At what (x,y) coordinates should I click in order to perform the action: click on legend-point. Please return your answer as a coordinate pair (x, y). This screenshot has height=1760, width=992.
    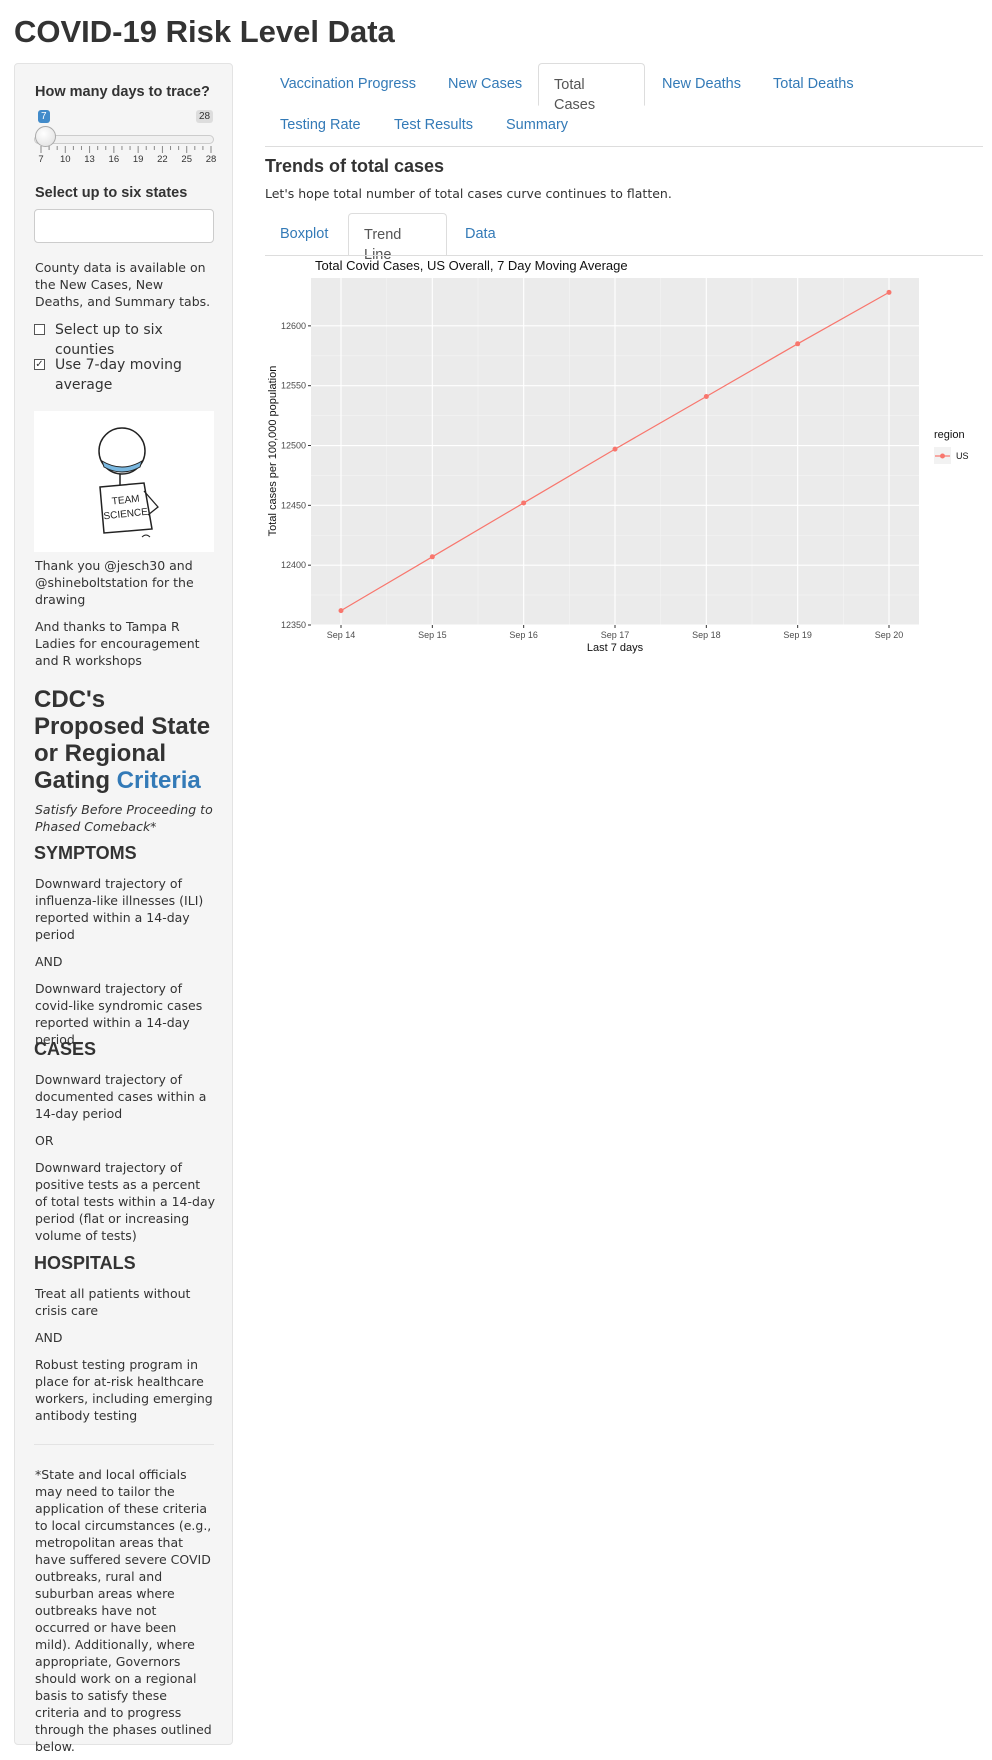
    Looking at the image, I should click on (942, 456).